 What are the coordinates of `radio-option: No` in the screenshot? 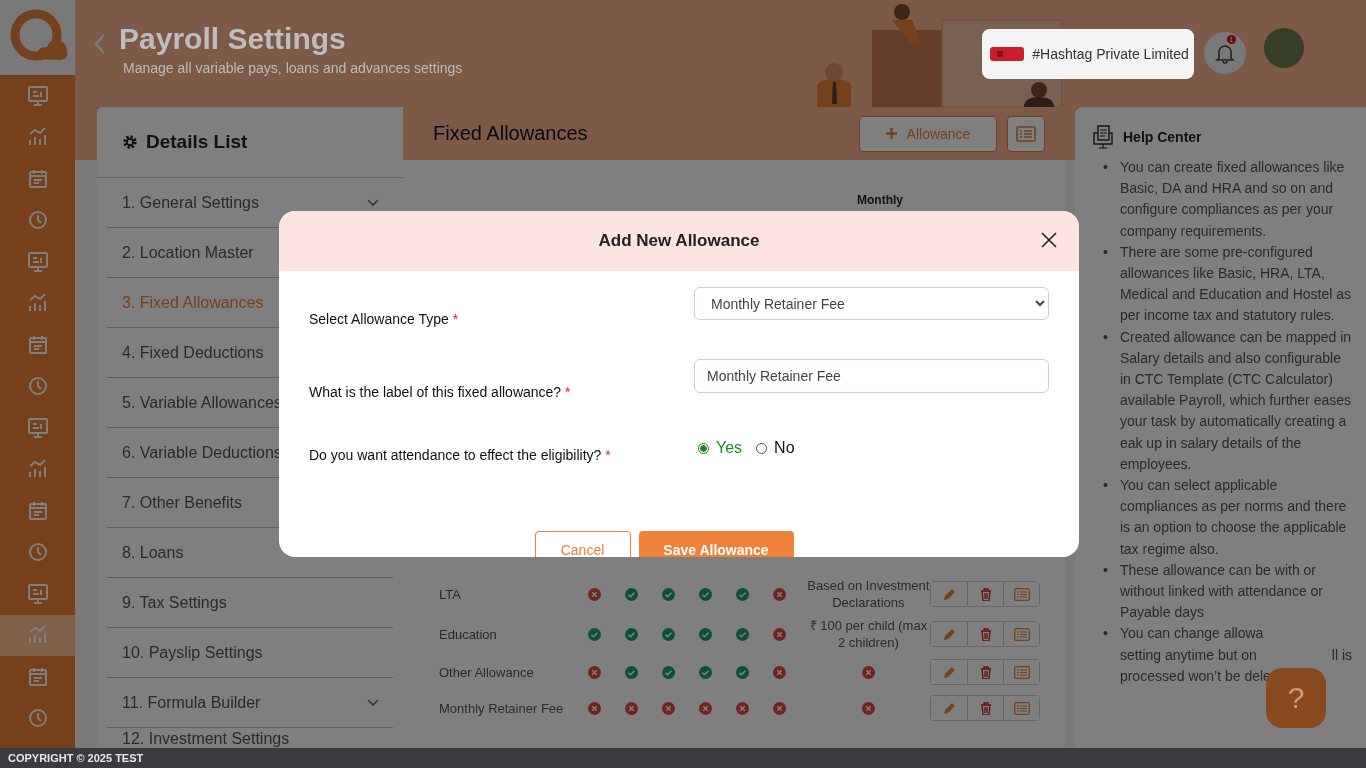 It's located at (775, 448).